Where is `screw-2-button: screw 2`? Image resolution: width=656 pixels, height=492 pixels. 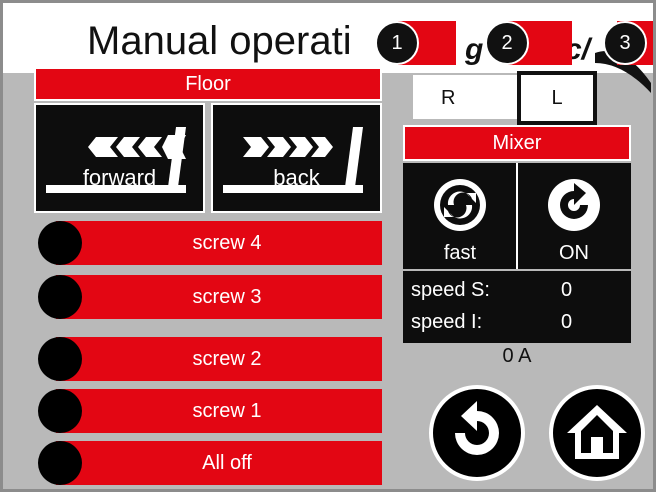 screw-2-button: screw 2 is located at coordinates (208, 359).